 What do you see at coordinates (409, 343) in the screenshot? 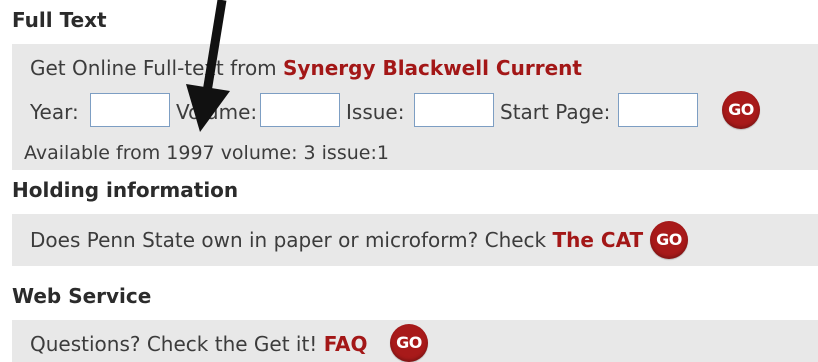
I see `web-service-go-button: GO` at bounding box center [409, 343].